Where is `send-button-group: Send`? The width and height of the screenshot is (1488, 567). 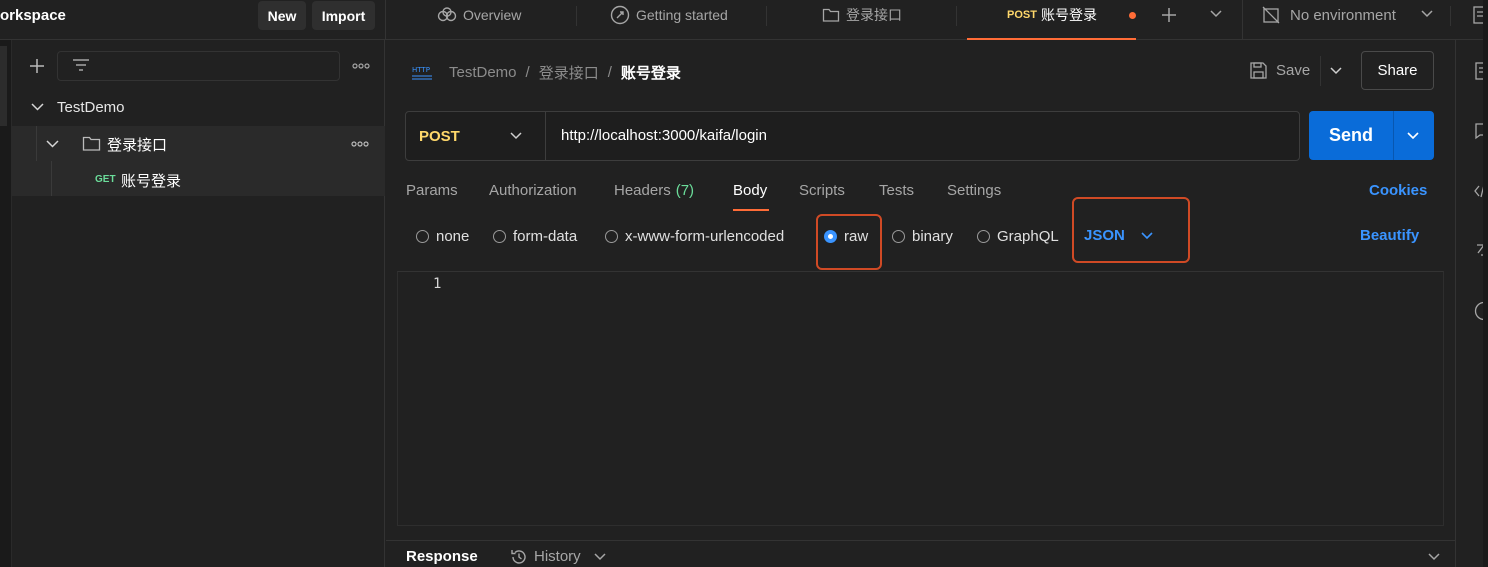 send-button-group: Send is located at coordinates (1371, 135).